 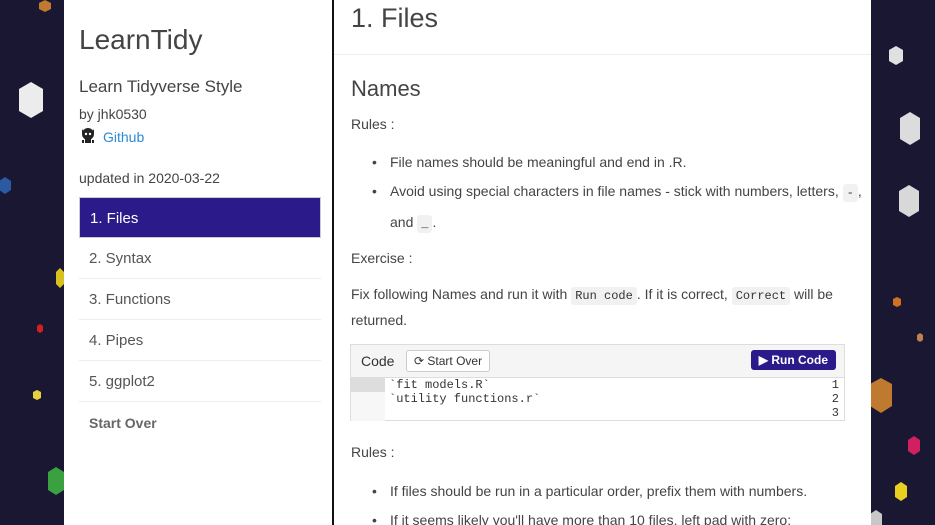 I want to click on exercise-text: will be, so click(x=813, y=294).